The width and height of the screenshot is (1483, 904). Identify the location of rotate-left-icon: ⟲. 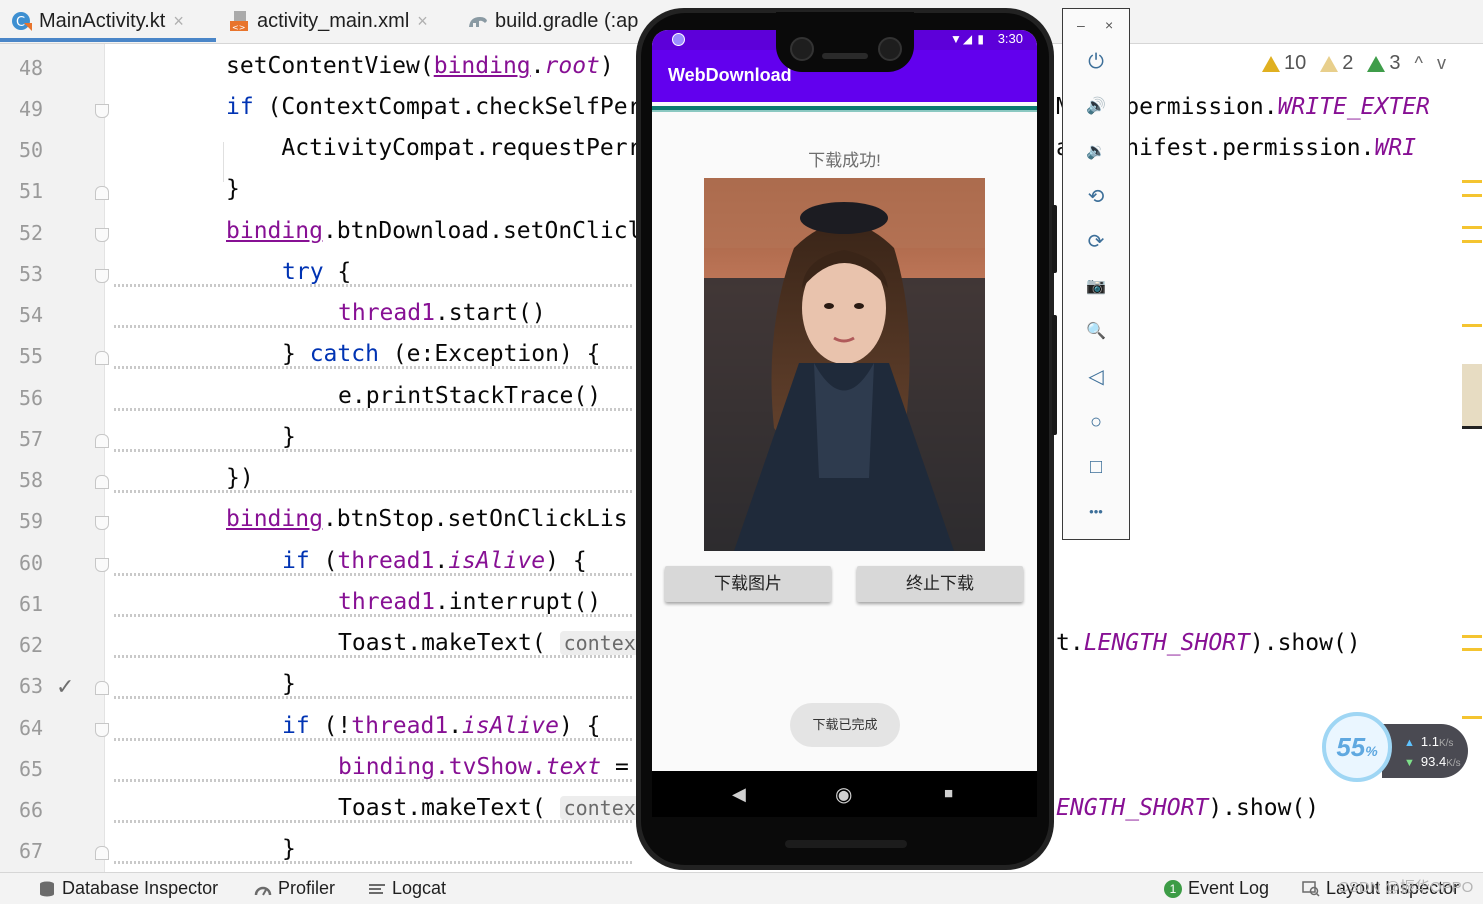
(1096, 197).